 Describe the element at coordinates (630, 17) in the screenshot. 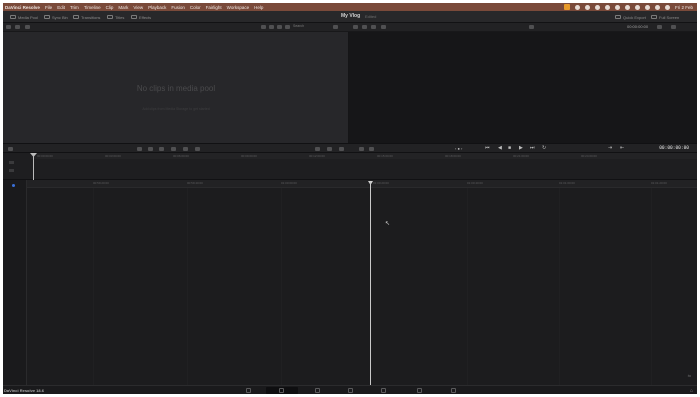

I see `quick-export-button: Quick Export` at that location.